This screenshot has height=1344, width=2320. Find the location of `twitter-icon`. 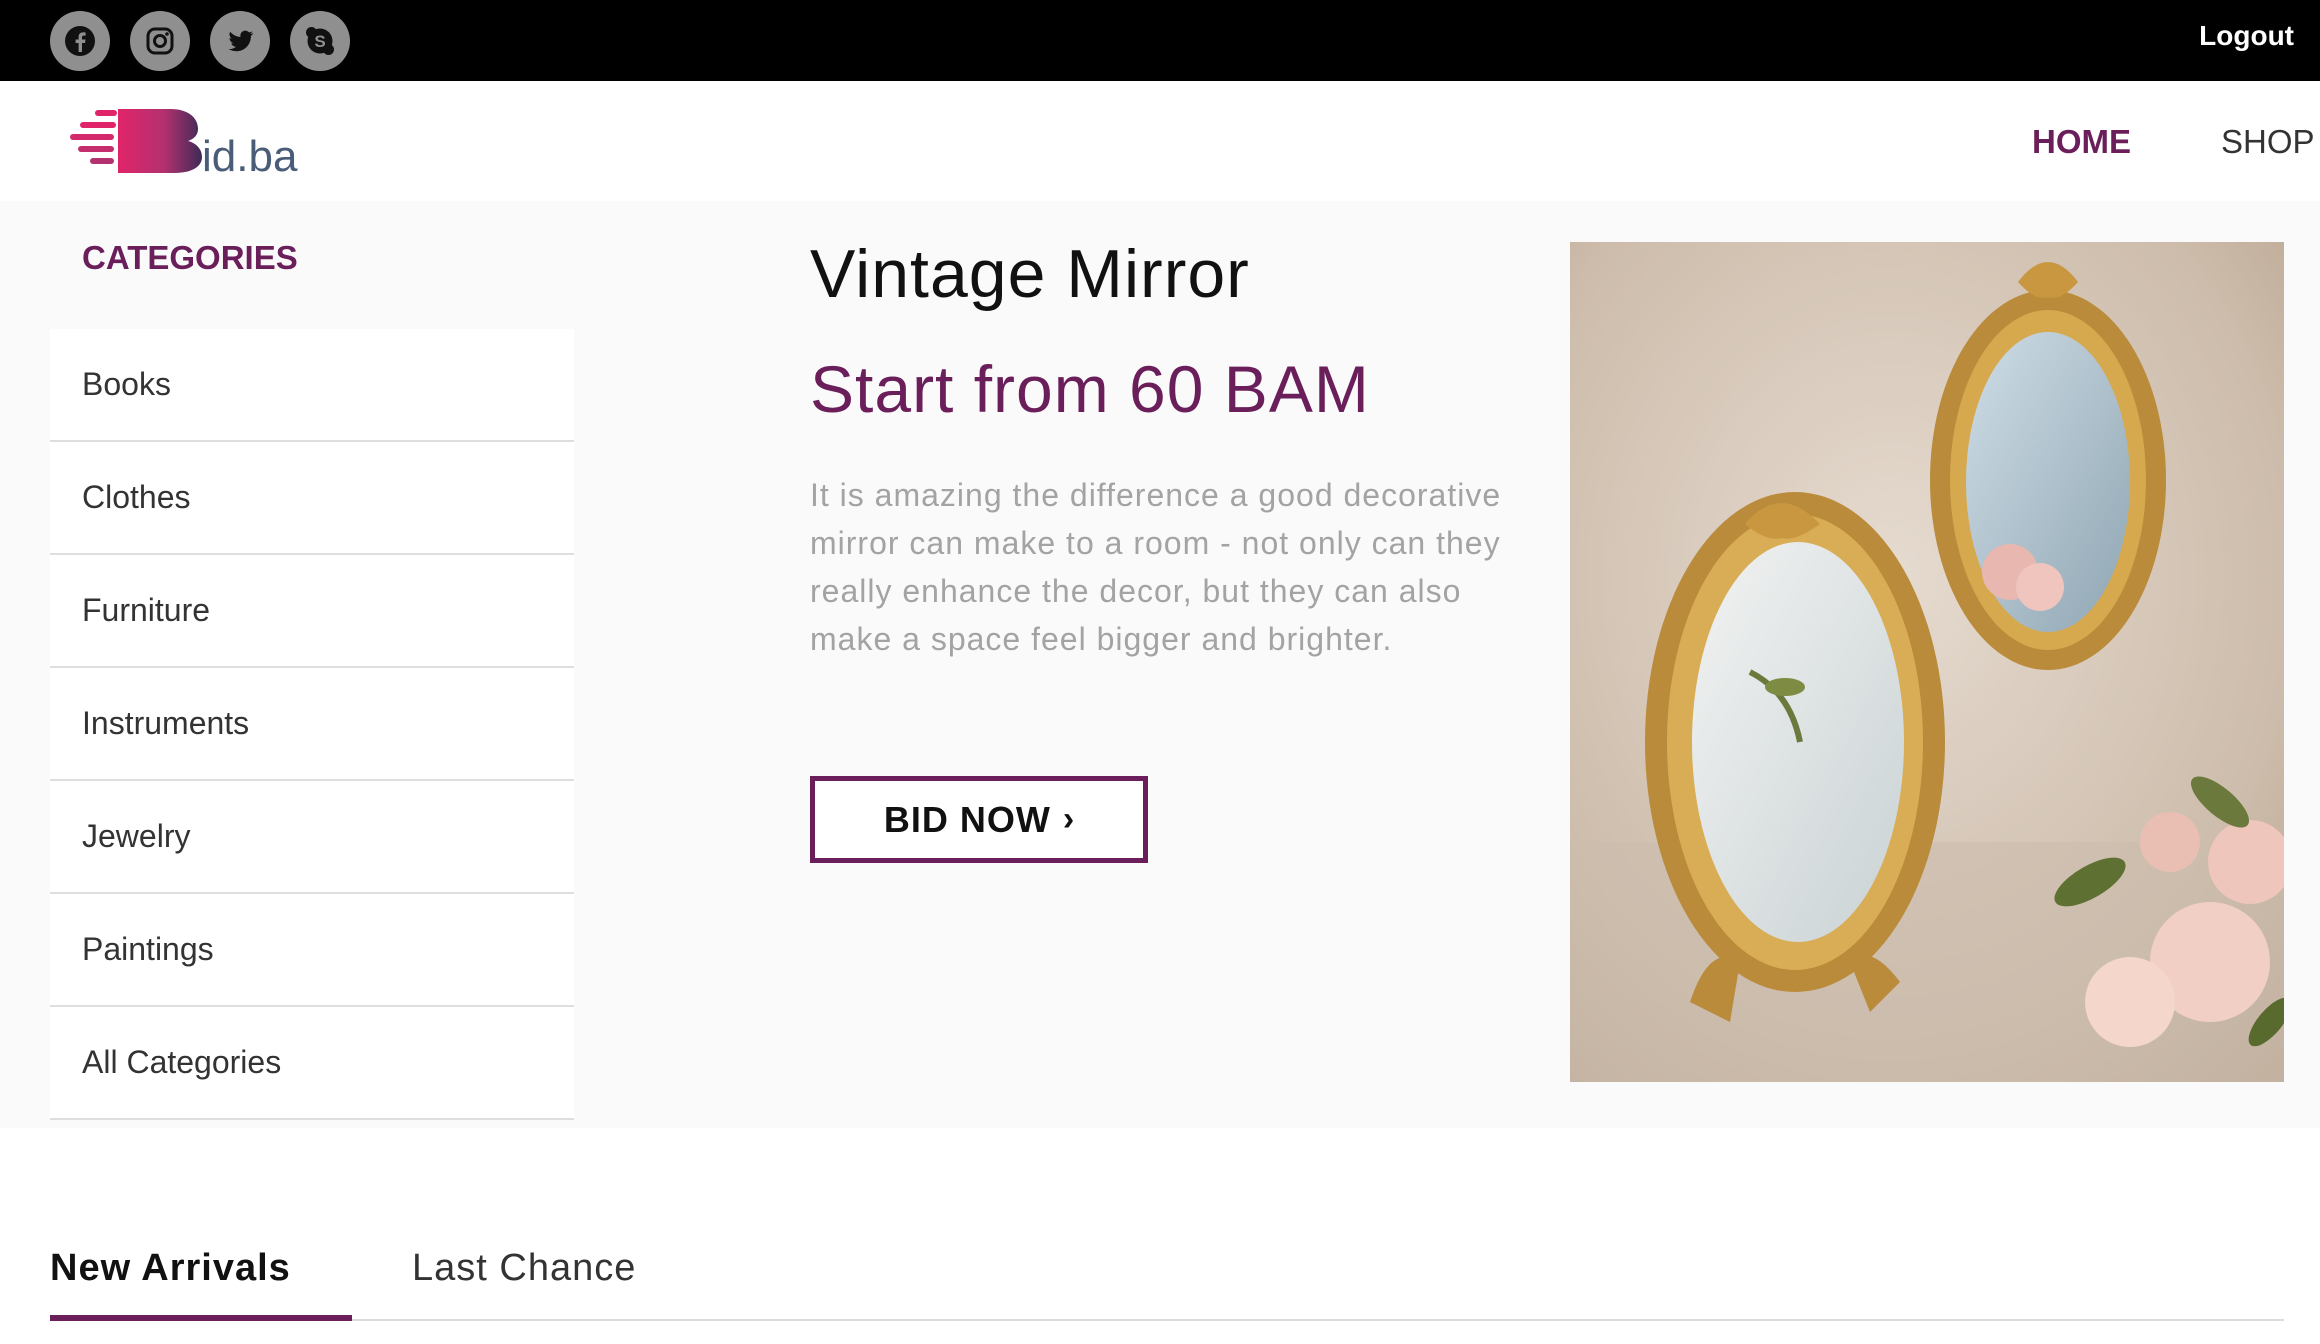

twitter-icon is located at coordinates (240, 41).